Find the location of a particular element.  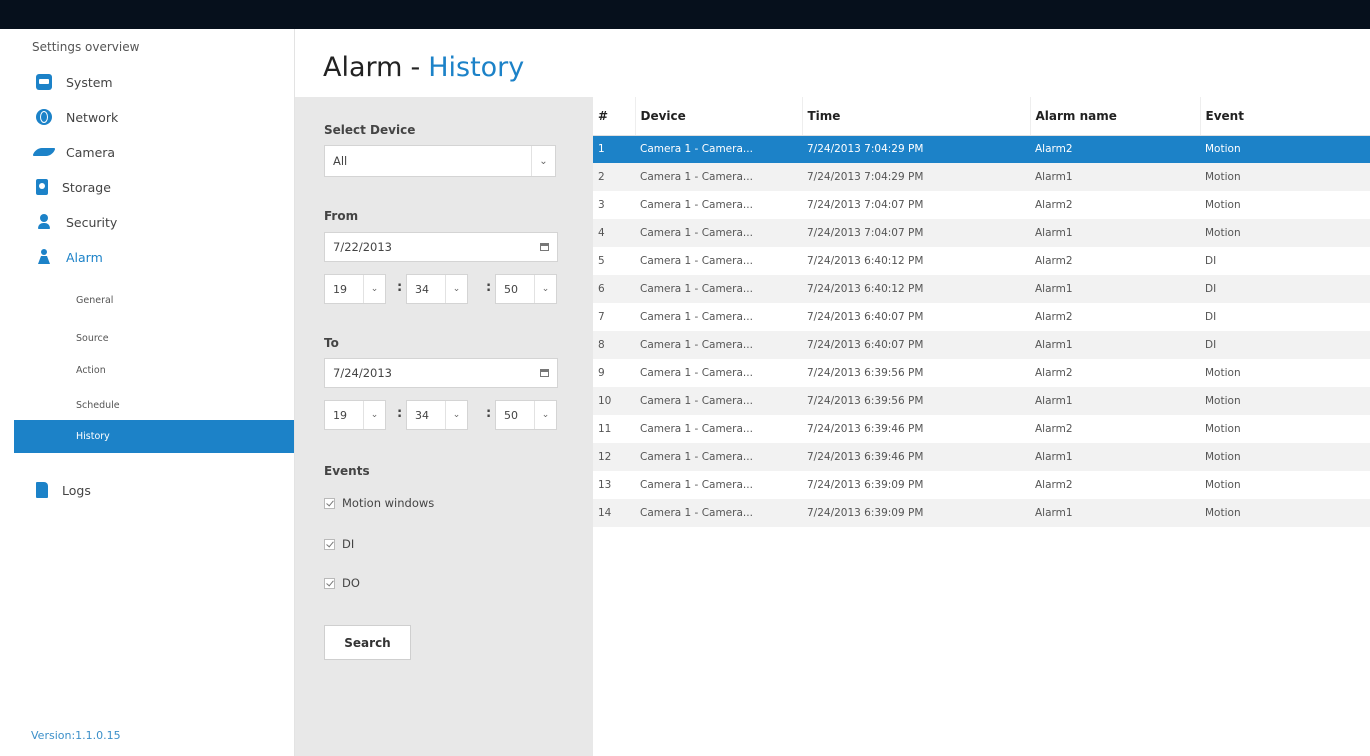

to-minute-select: 34 ⌄ is located at coordinates (437, 415).